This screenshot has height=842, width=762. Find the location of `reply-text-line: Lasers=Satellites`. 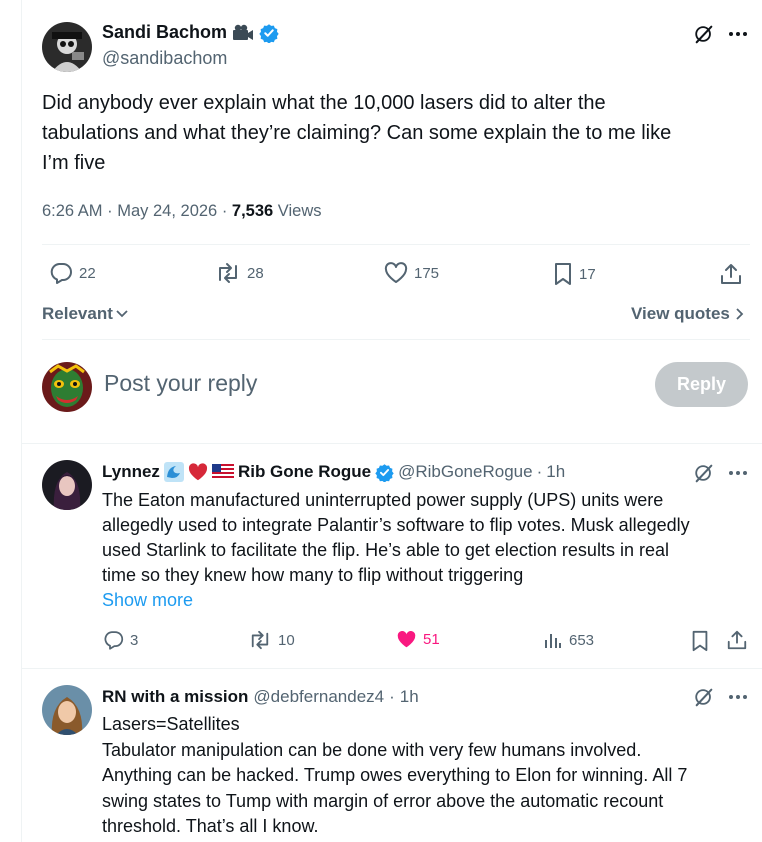

reply-text-line: Lasers=Satellites is located at coordinates (171, 724).